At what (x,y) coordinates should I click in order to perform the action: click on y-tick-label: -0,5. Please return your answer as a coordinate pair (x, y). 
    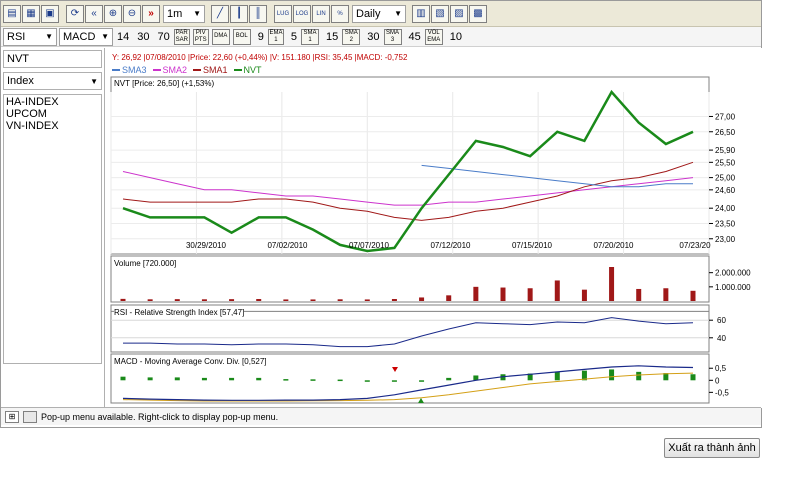
    Looking at the image, I should click on (722, 392).